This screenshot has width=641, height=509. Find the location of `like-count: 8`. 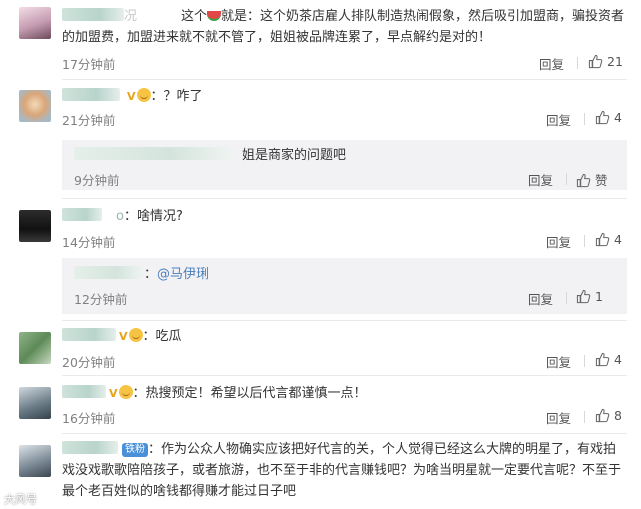

like-count: 8 is located at coordinates (618, 415).